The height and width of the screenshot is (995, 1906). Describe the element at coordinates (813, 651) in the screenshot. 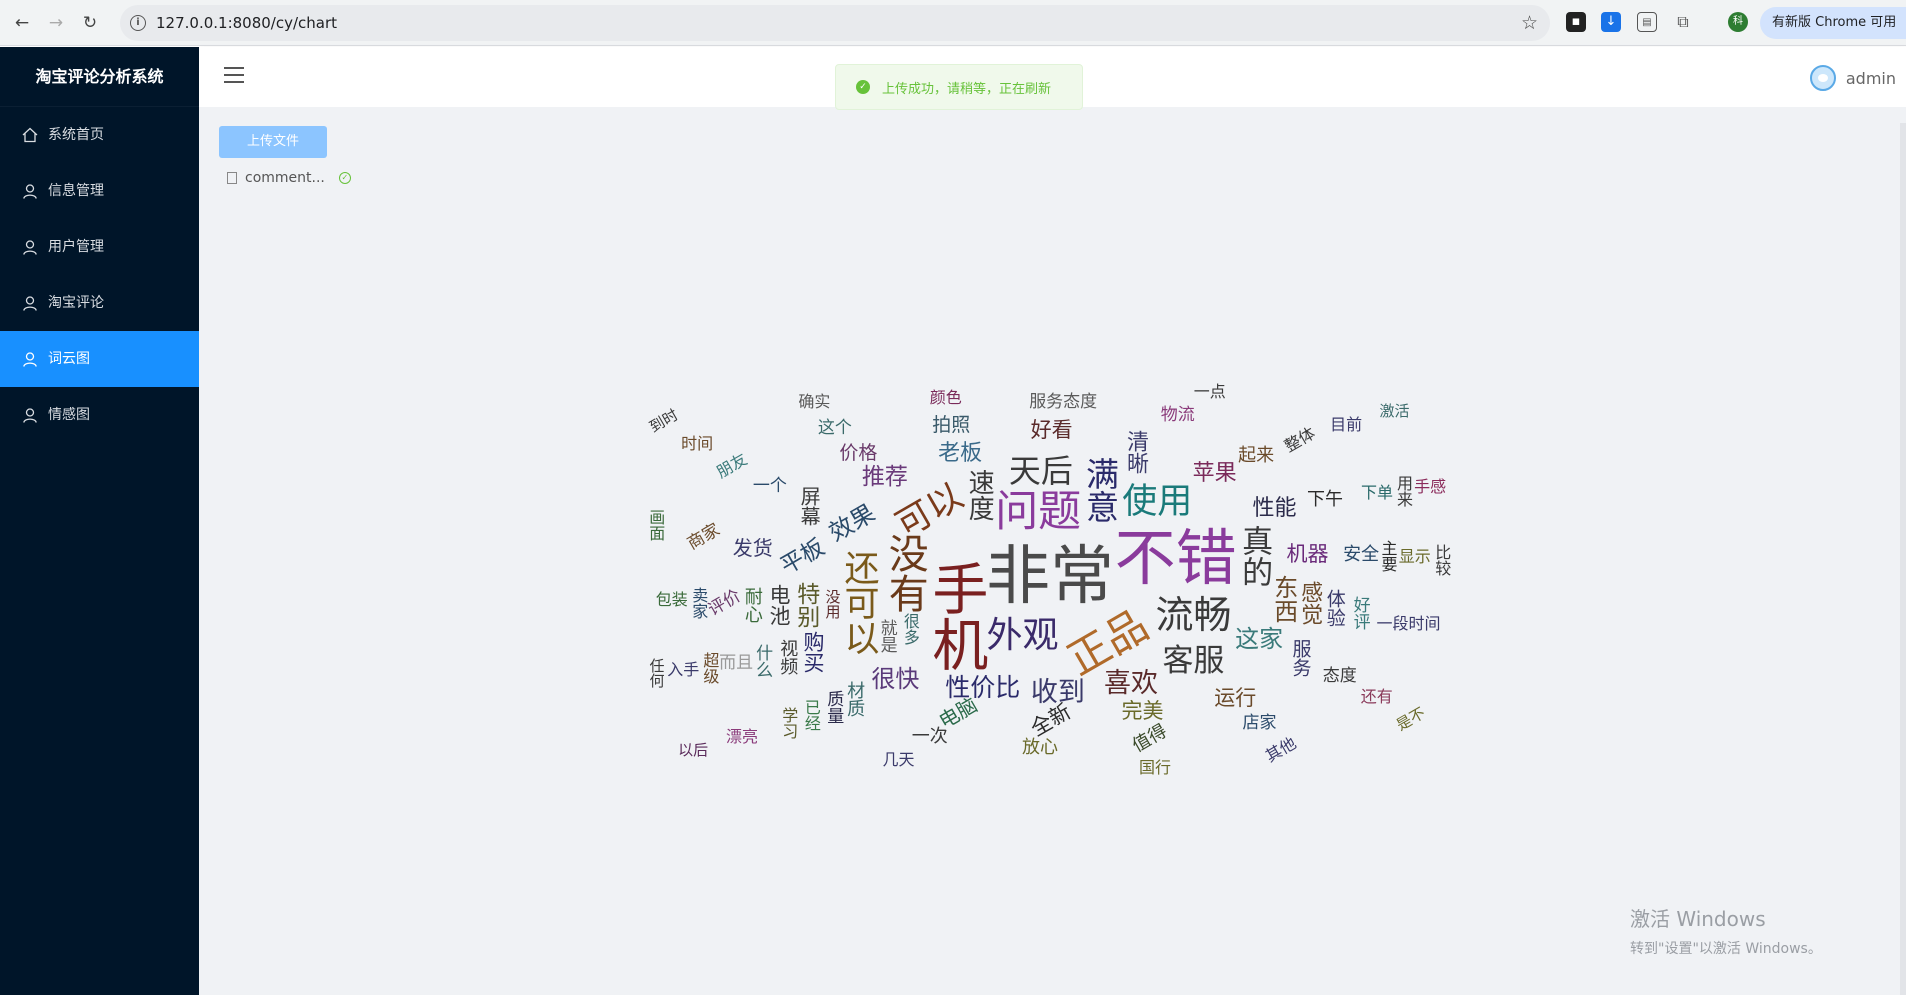

I see `wordcloud-word: 购买` at that location.